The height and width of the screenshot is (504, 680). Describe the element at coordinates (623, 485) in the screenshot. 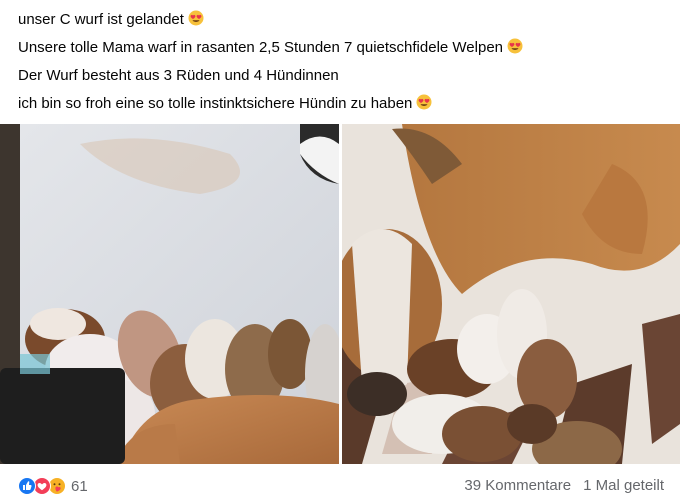

I see `shares-count-link: 1 Mal geteilt` at that location.